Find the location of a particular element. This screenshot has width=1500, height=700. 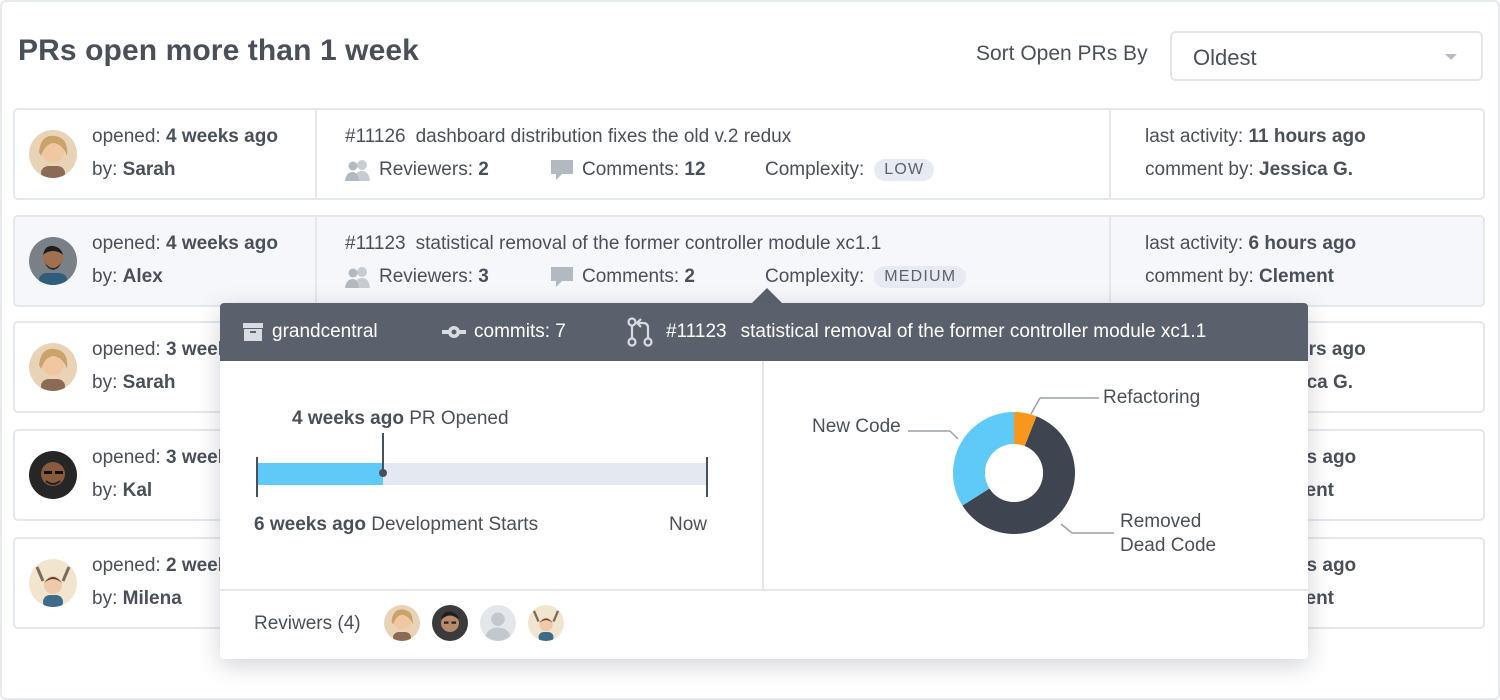

refactoring-leader-line is located at coordinates (1035, 406).